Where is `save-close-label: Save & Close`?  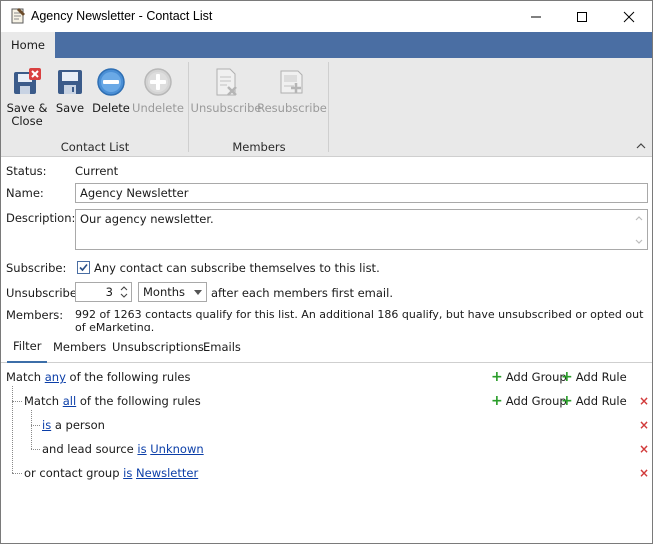 save-close-label: Save & Close is located at coordinates (27, 114).